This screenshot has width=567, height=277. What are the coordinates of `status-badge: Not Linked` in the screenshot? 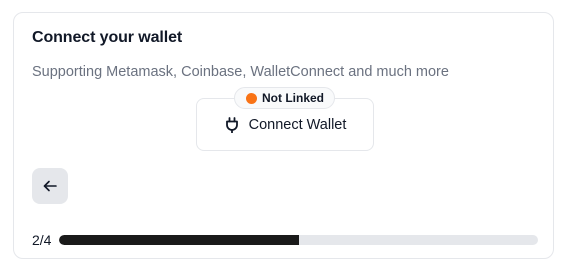 It's located at (284, 98).